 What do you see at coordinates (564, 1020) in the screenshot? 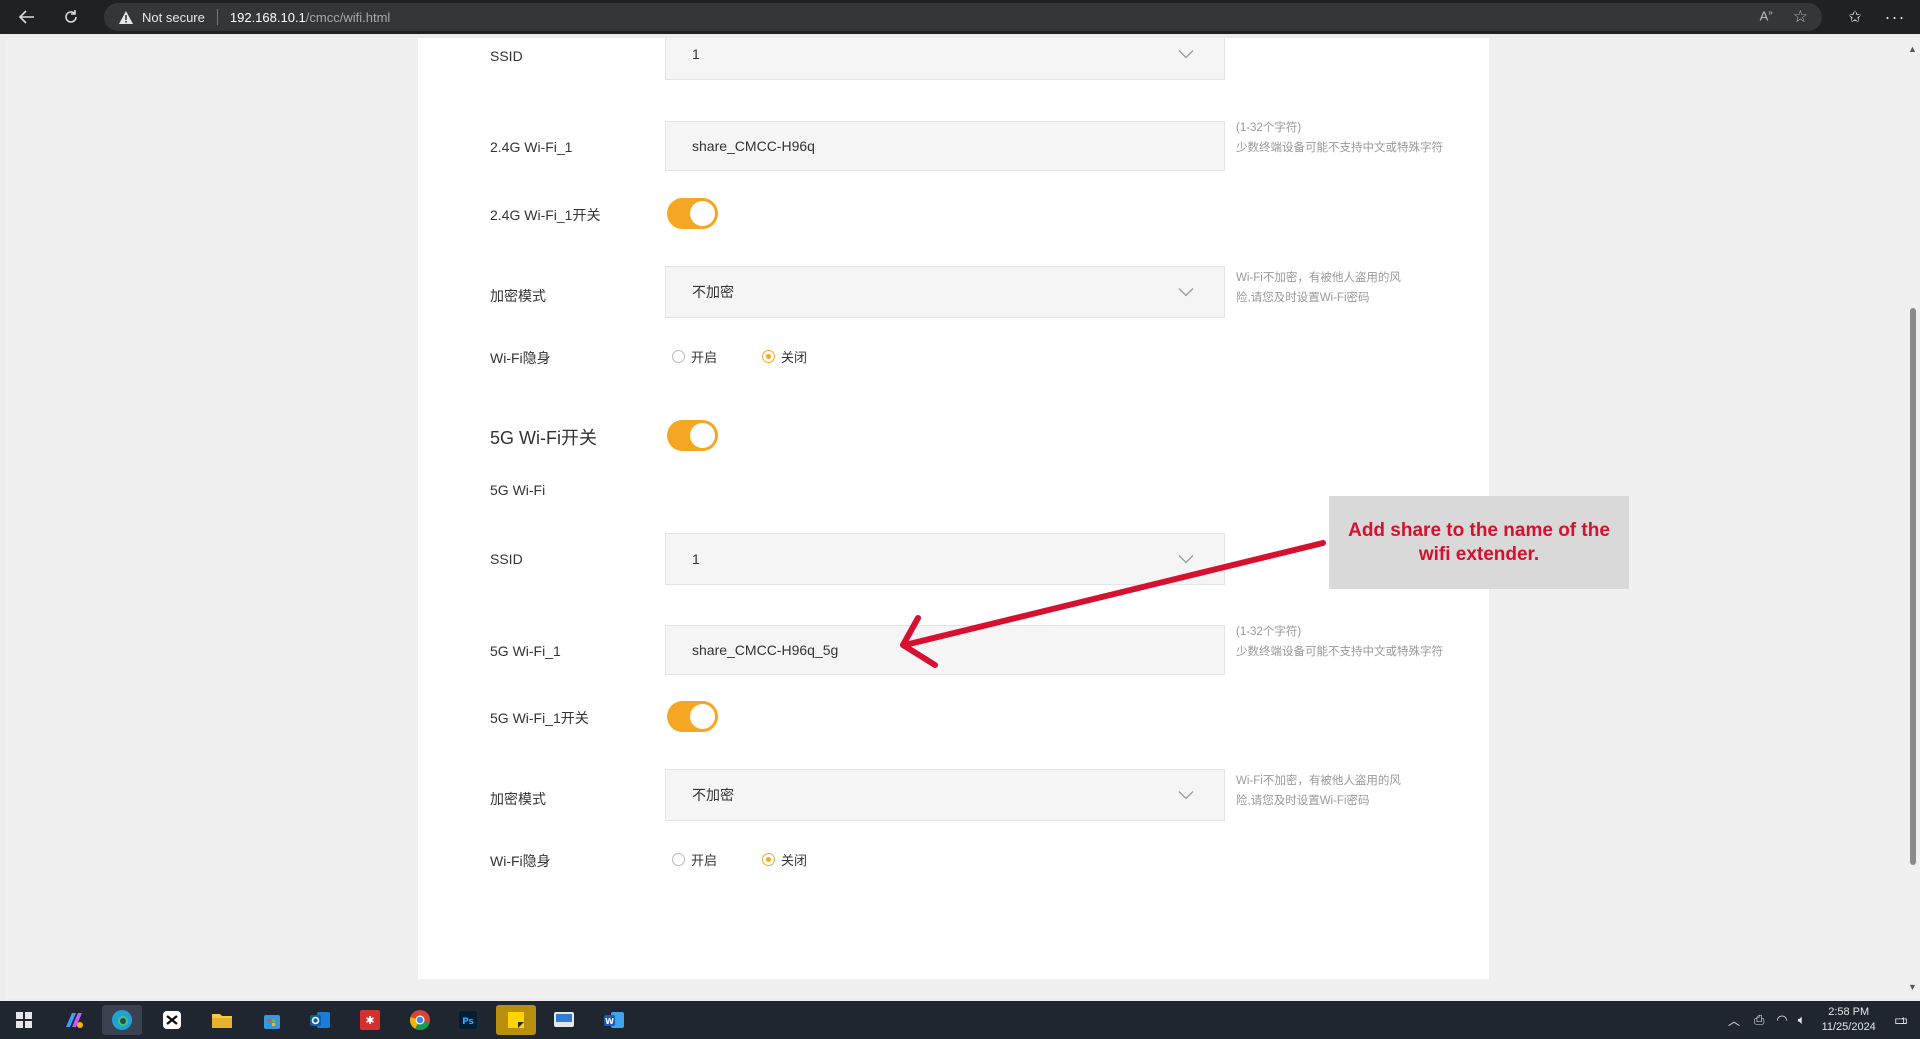
I see `snipping-tool-icon` at bounding box center [564, 1020].